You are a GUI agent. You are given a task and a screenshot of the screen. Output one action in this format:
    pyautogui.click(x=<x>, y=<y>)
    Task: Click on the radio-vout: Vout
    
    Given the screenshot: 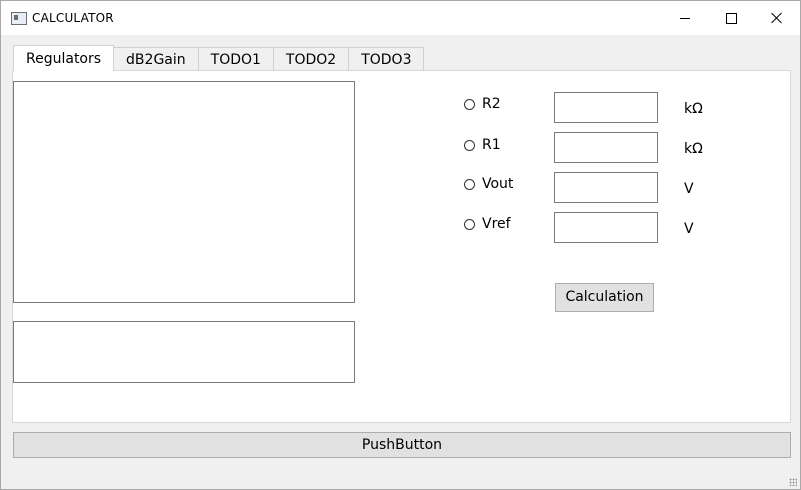 What is the action you would take?
    pyautogui.click(x=488, y=184)
    